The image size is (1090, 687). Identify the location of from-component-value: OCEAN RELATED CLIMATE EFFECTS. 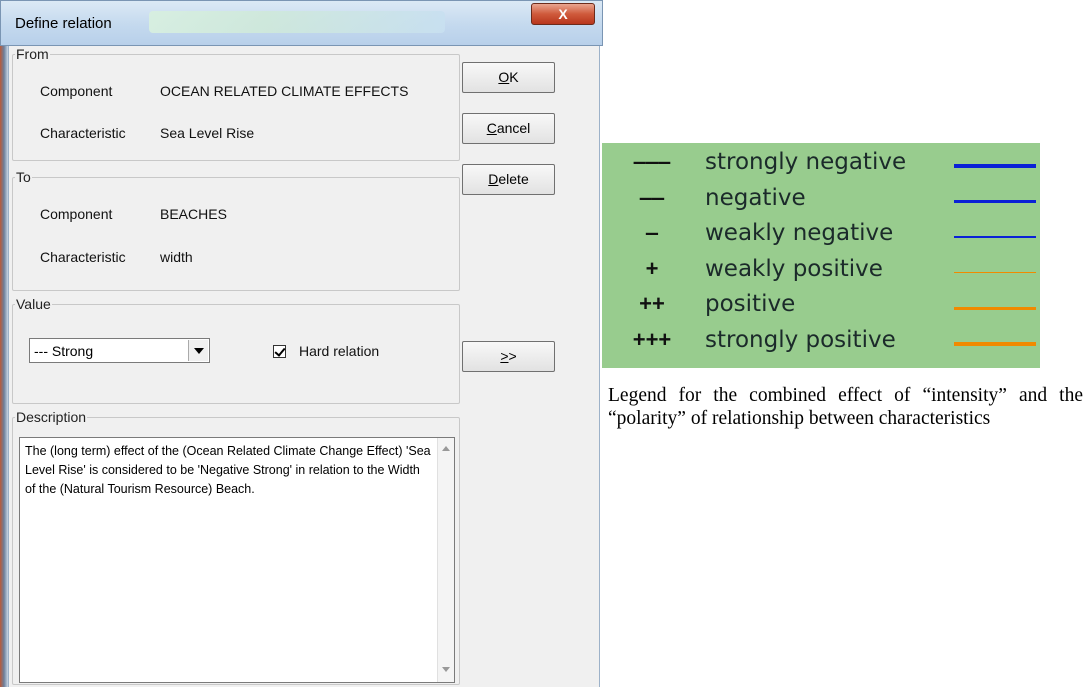
(284, 91).